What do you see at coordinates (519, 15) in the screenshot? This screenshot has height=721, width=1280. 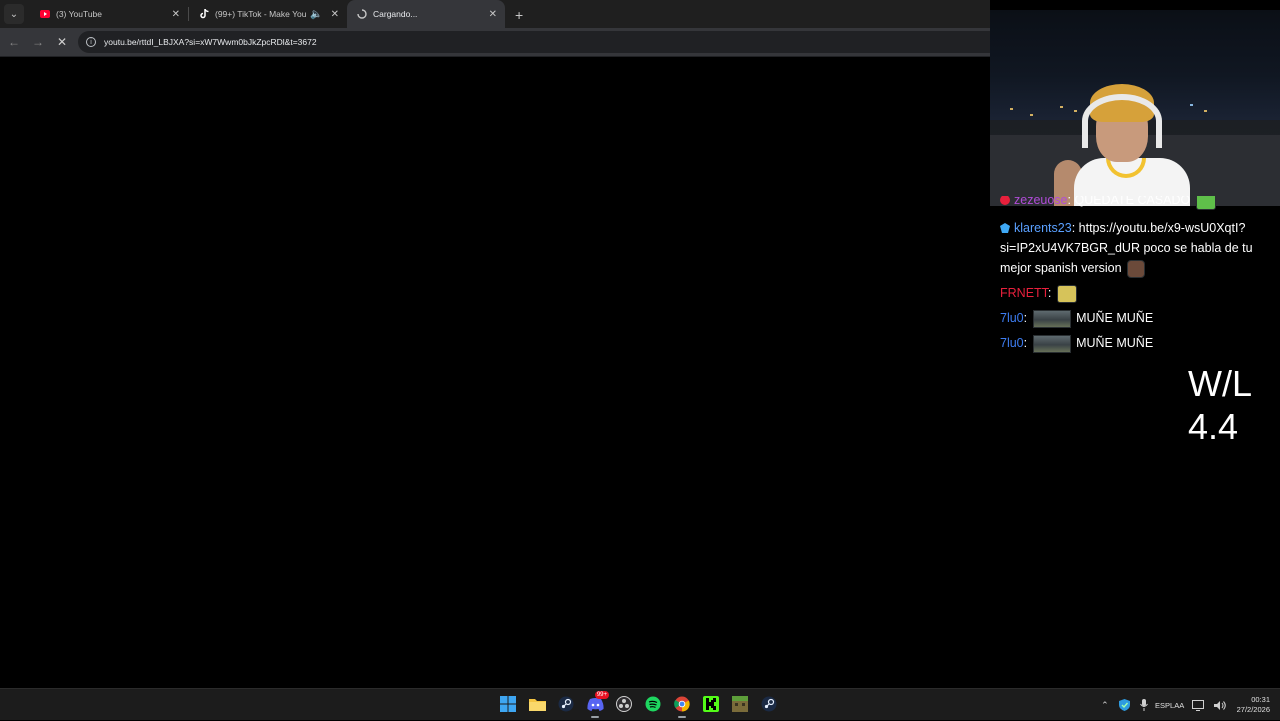 I see `new-tab-button: +` at bounding box center [519, 15].